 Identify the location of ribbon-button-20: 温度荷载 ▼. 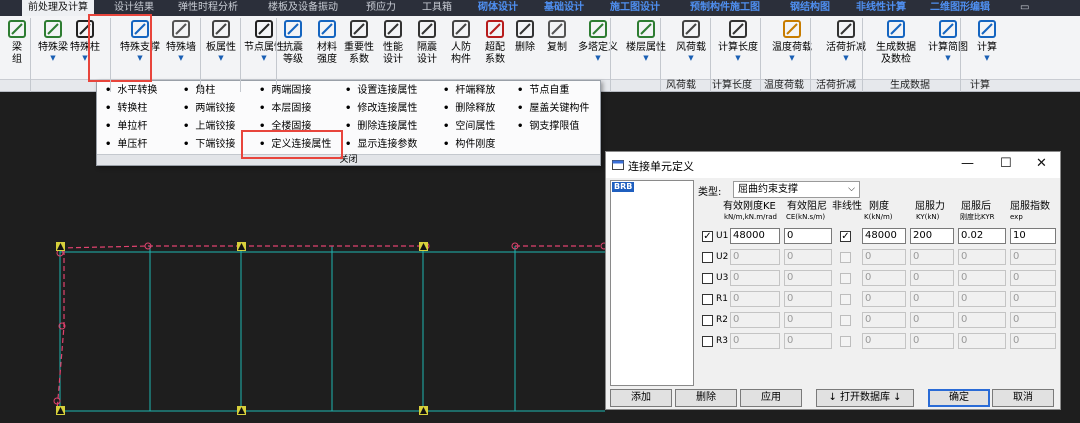
(792, 40).